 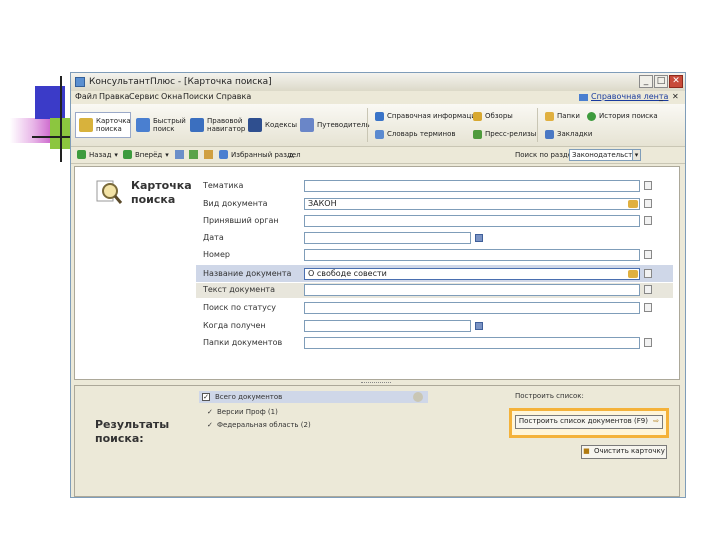 I want to click on field-number-input, so click(x=472, y=255).